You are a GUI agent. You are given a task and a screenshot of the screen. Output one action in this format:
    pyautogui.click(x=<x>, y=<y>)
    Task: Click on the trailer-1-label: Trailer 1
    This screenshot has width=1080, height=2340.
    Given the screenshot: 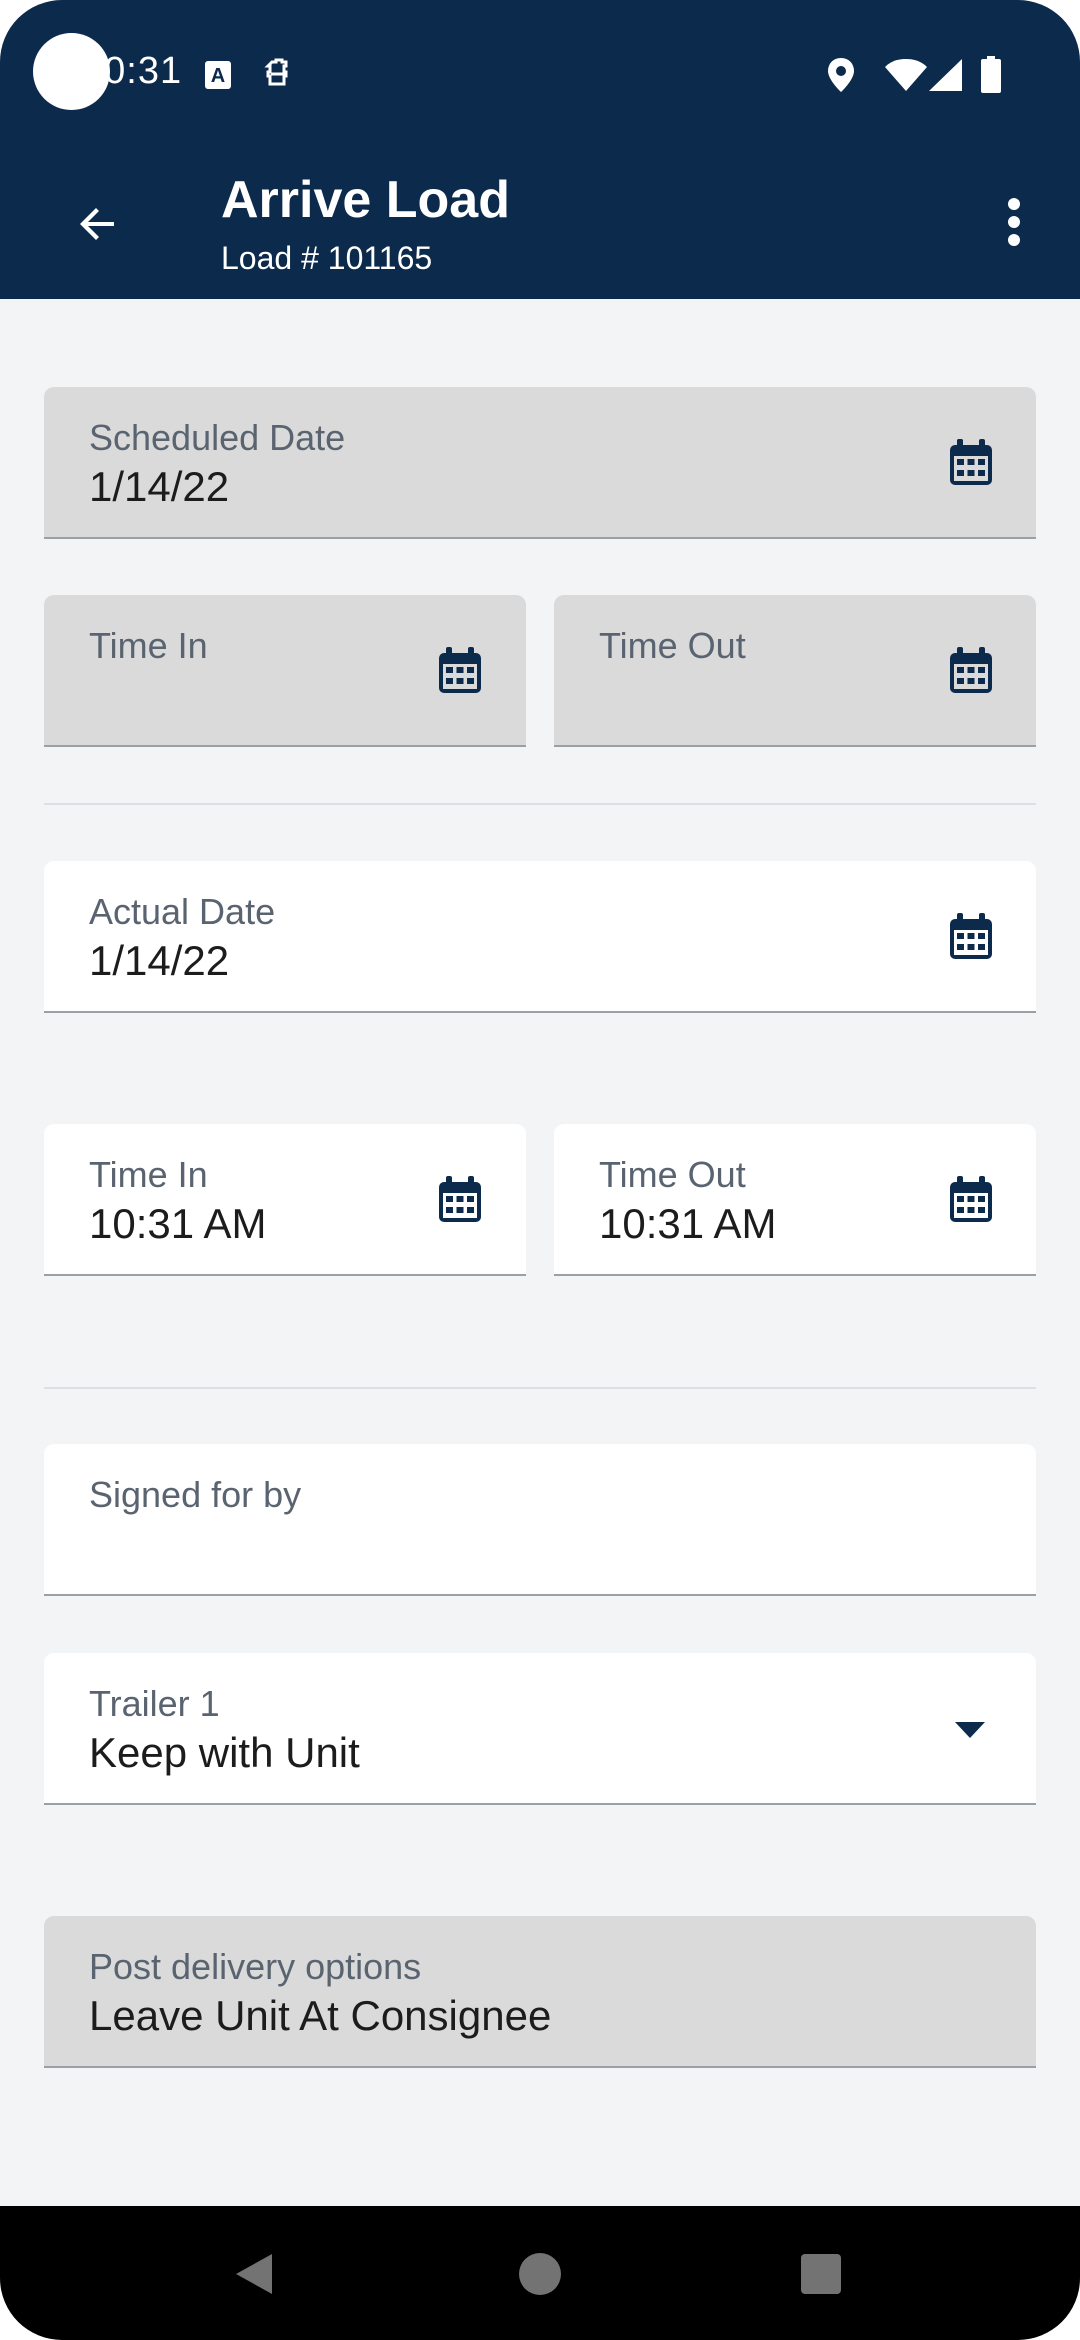 What is the action you would take?
    pyautogui.click(x=154, y=1703)
    